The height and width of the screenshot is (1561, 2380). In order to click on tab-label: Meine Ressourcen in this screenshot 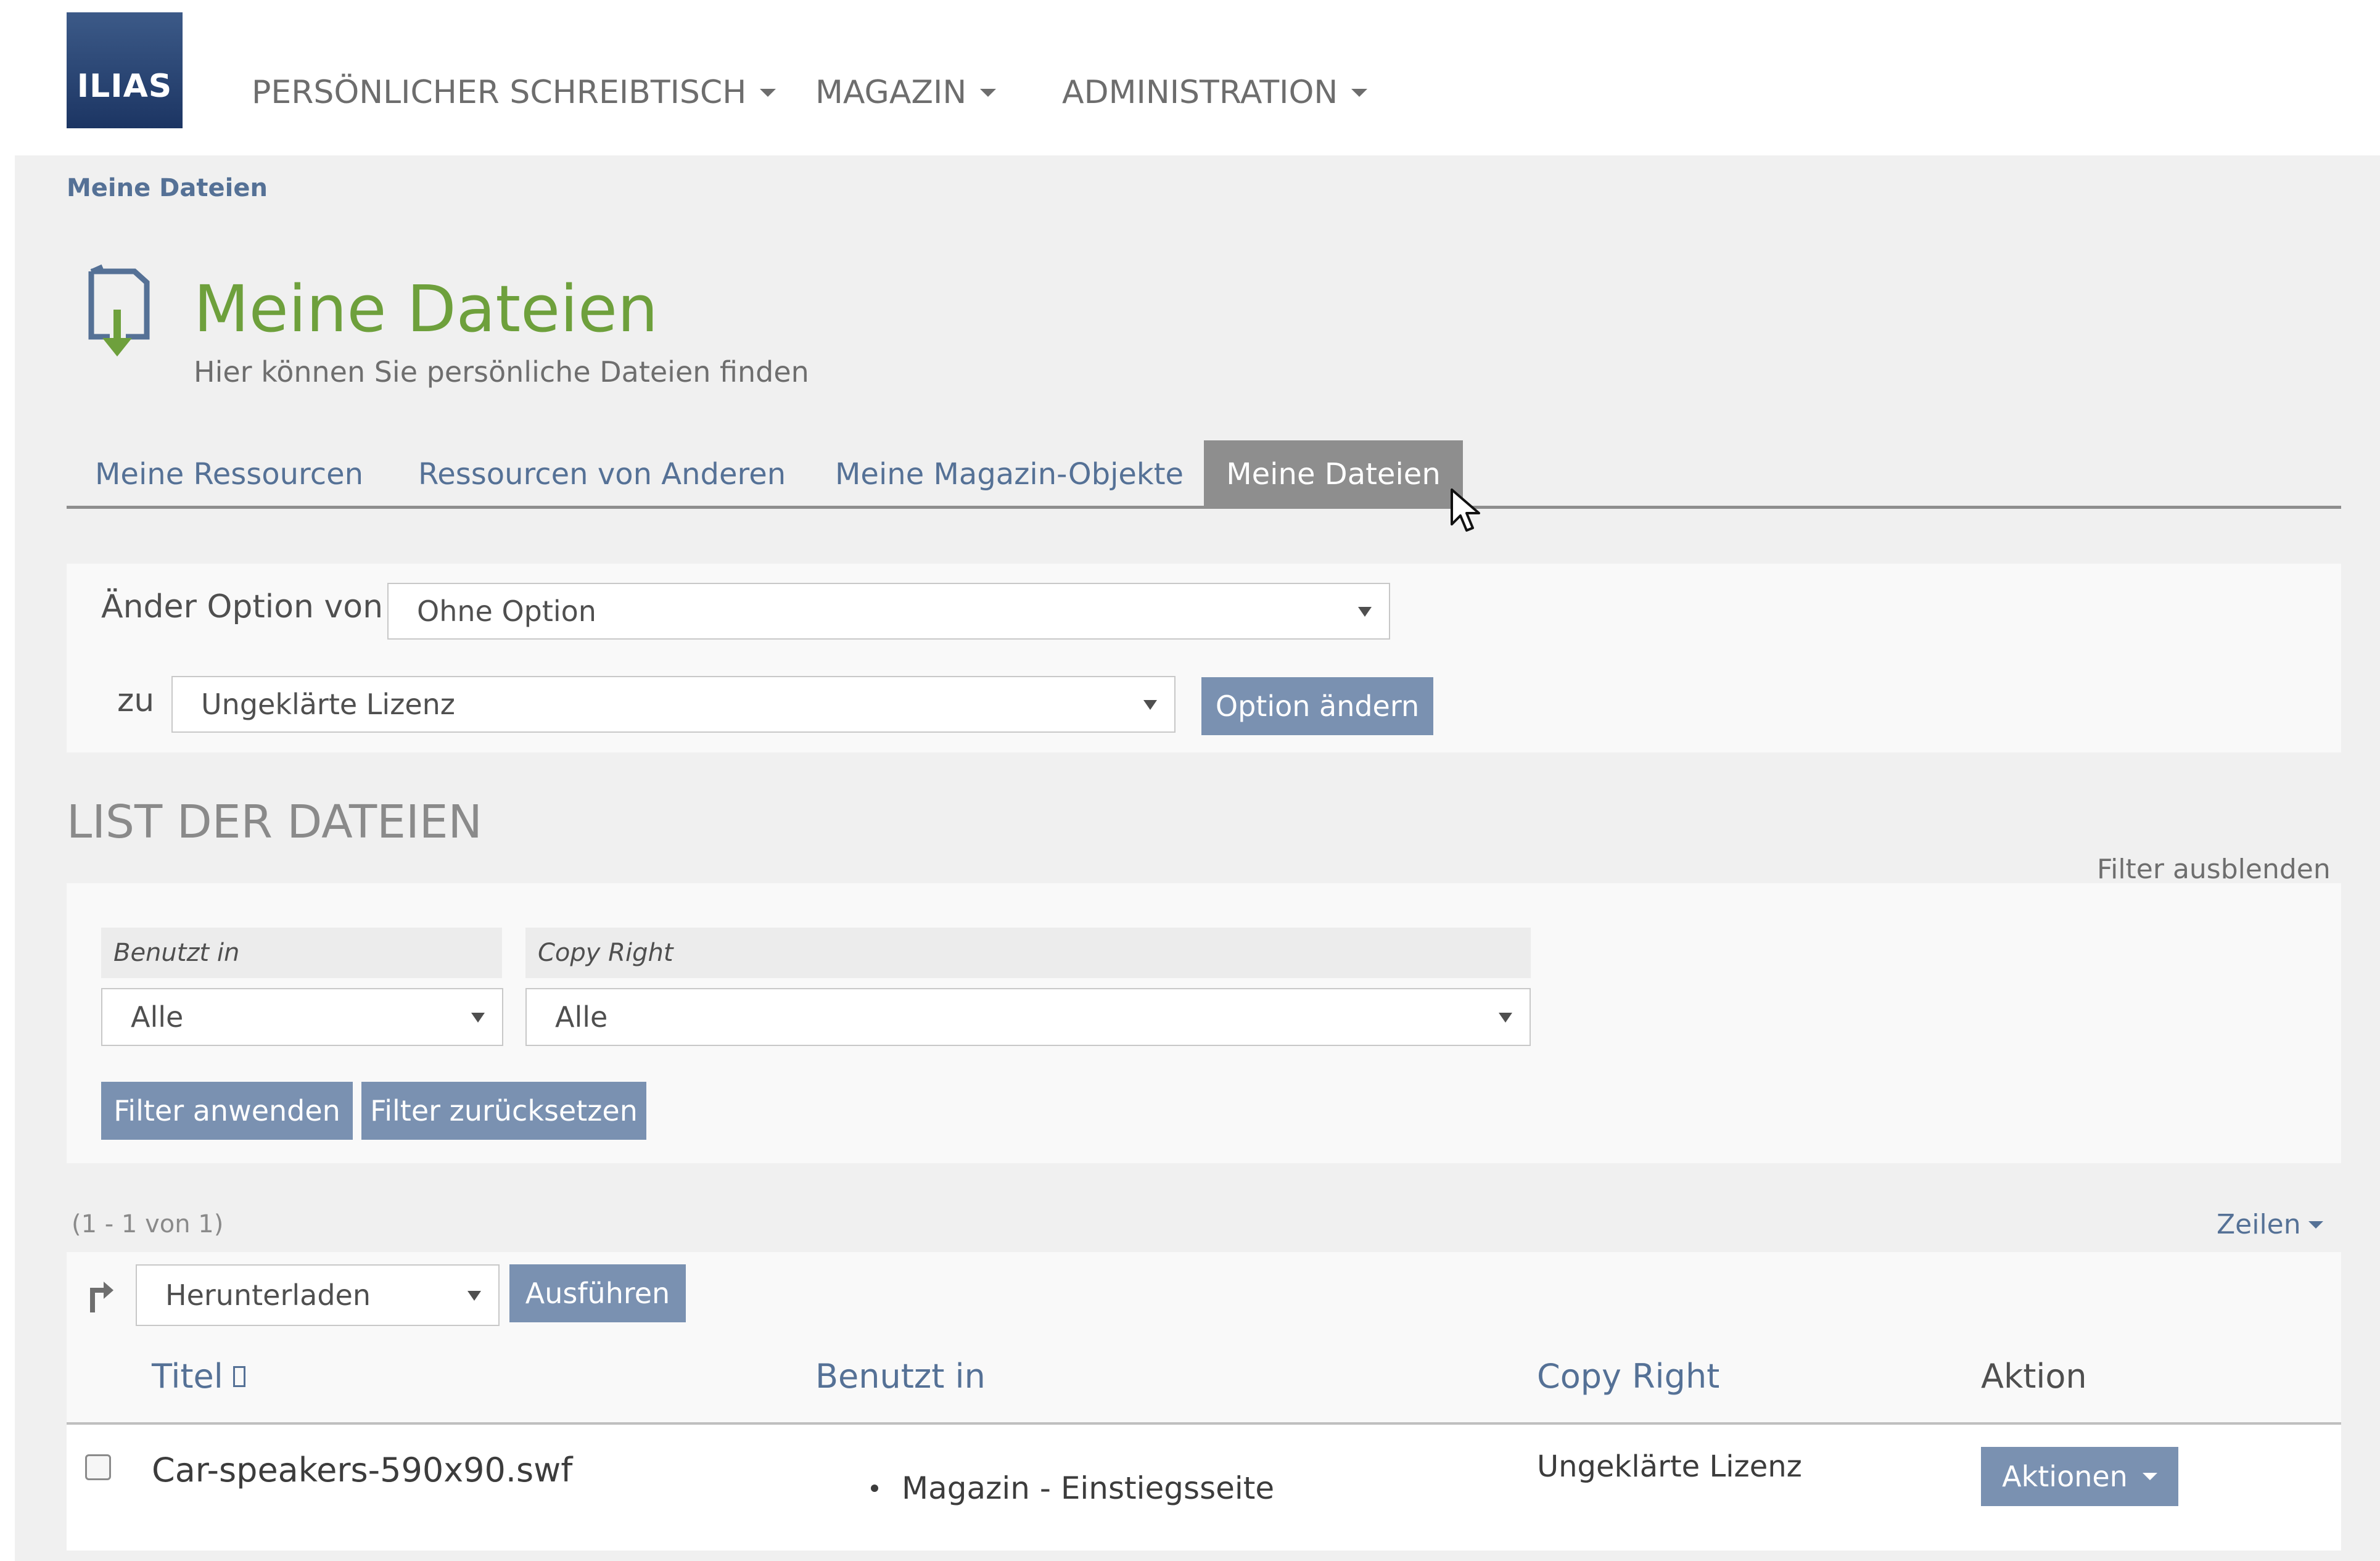, I will do `click(229, 474)`.